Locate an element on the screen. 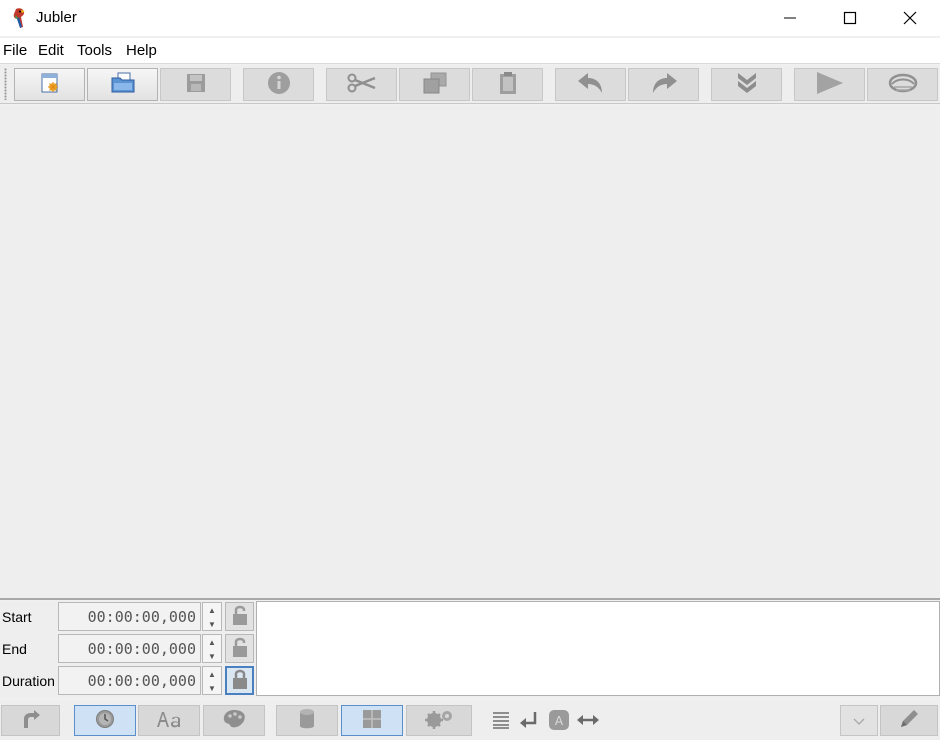  info-icon is located at coordinates (279, 84).